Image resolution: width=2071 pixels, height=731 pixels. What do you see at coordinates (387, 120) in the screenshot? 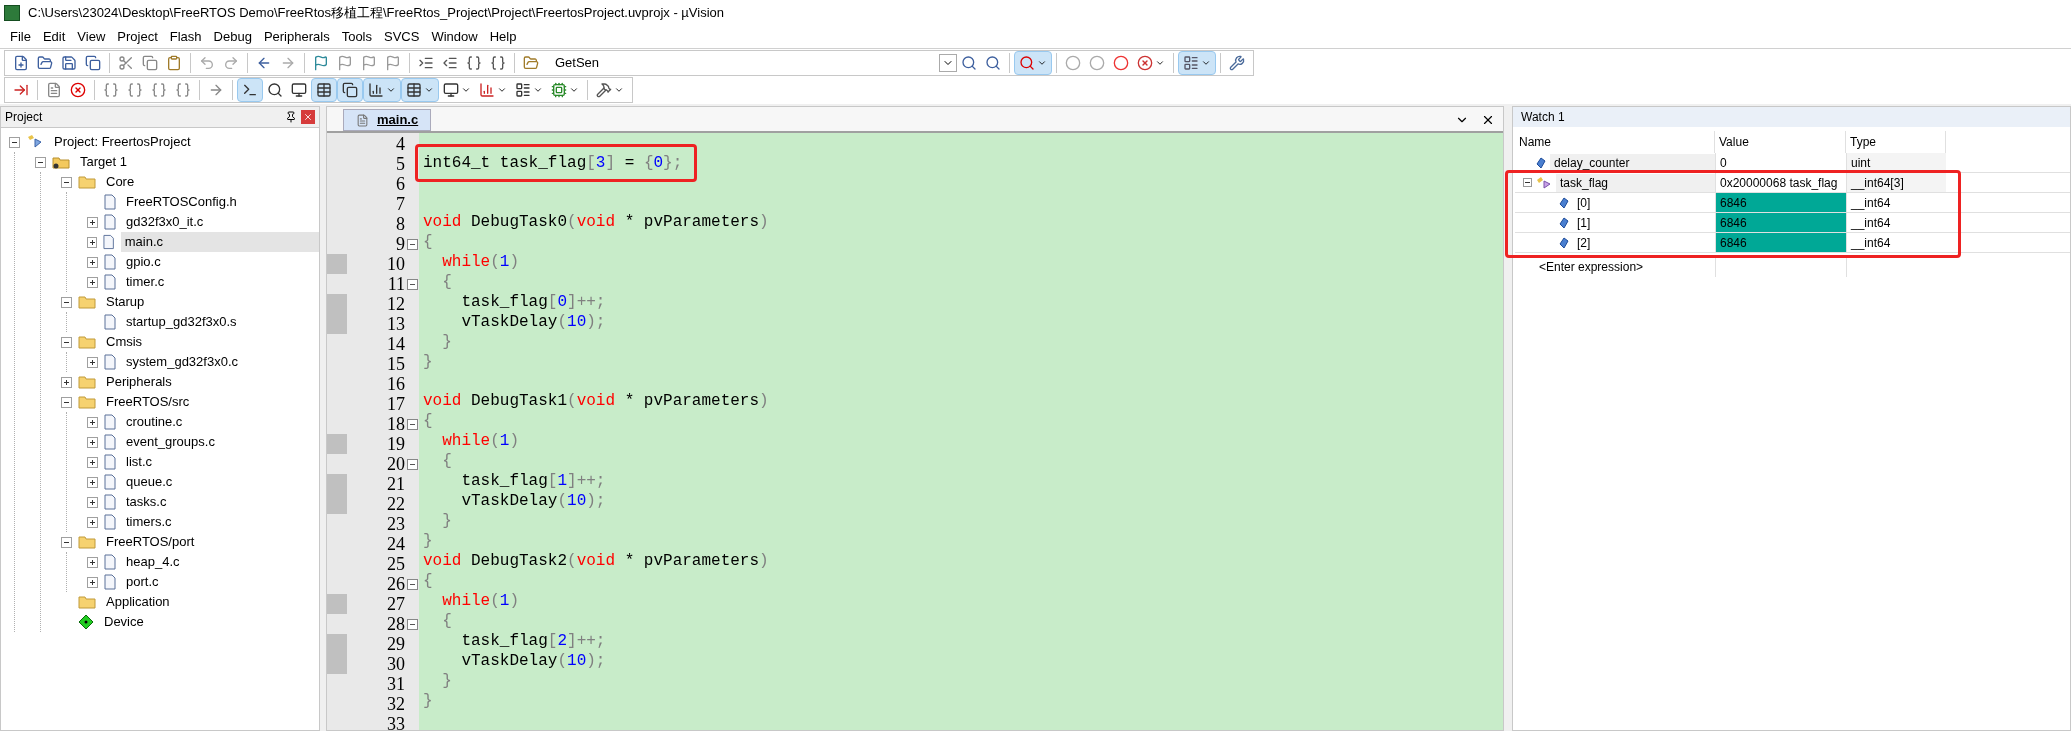
I see `editor-tab: main.c` at bounding box center [387, 120].